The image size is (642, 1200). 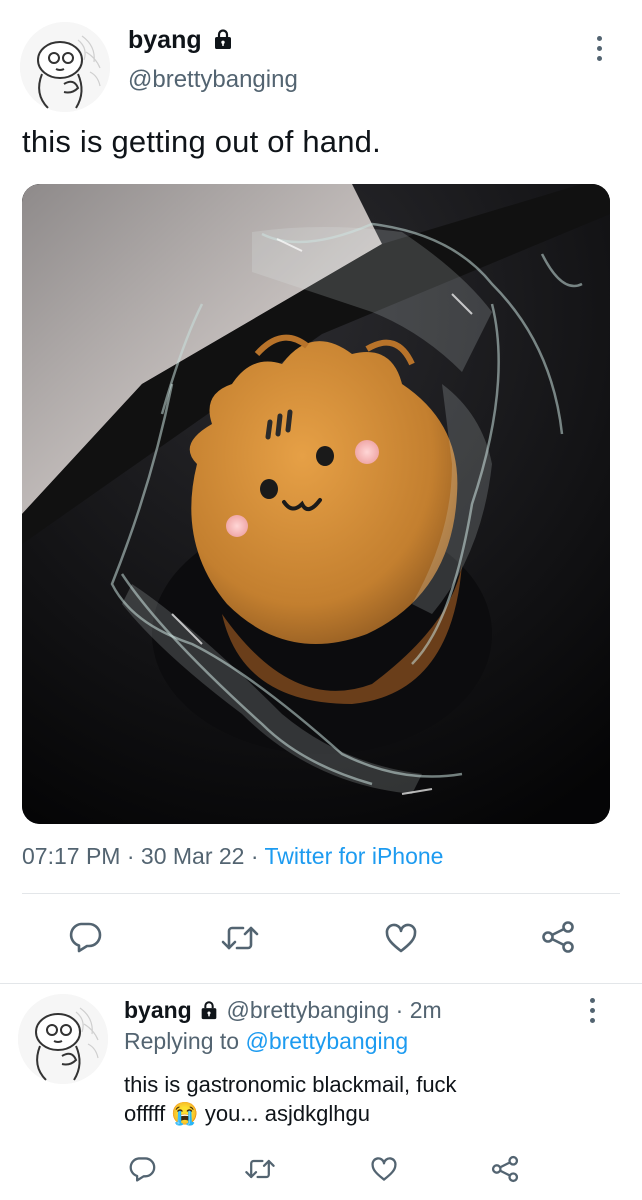 I want to click on handle: @brettybanging, so click(x=213, y=80).